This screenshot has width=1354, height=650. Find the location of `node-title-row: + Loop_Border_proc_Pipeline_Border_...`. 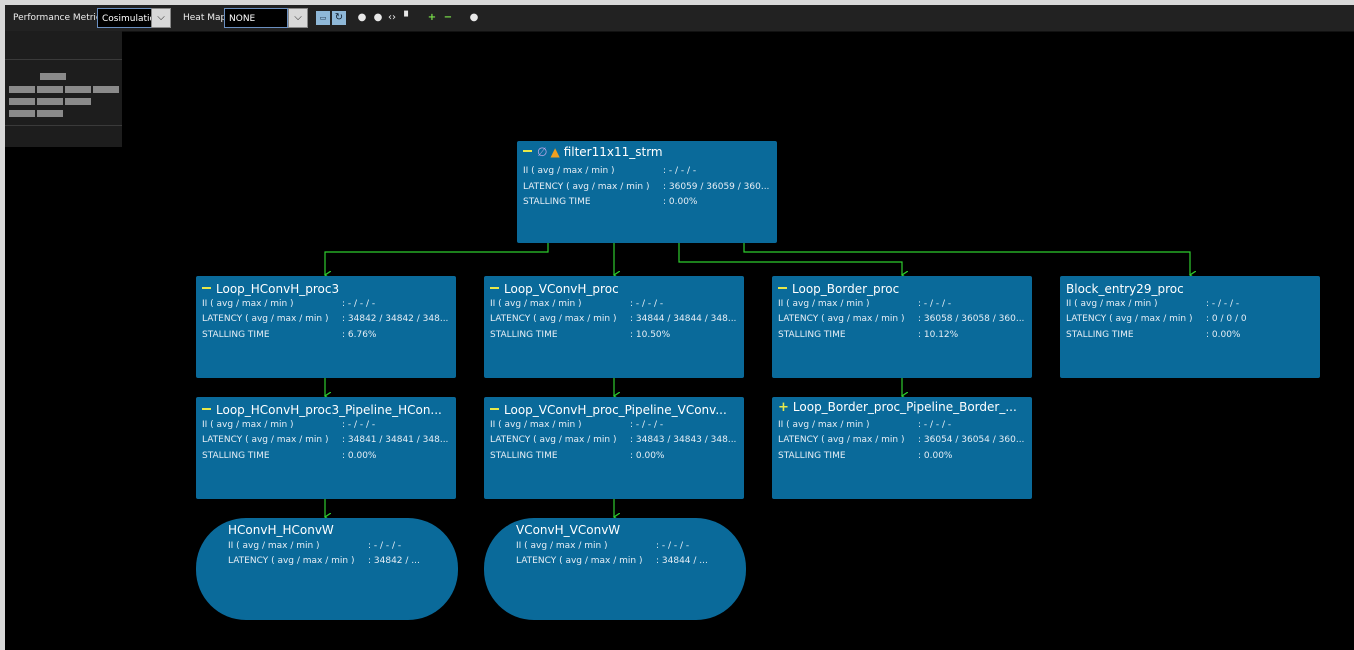

node-title-row: + Loop_Border_proc_Pipeline_Border_... is located at coordinates (897, 407).